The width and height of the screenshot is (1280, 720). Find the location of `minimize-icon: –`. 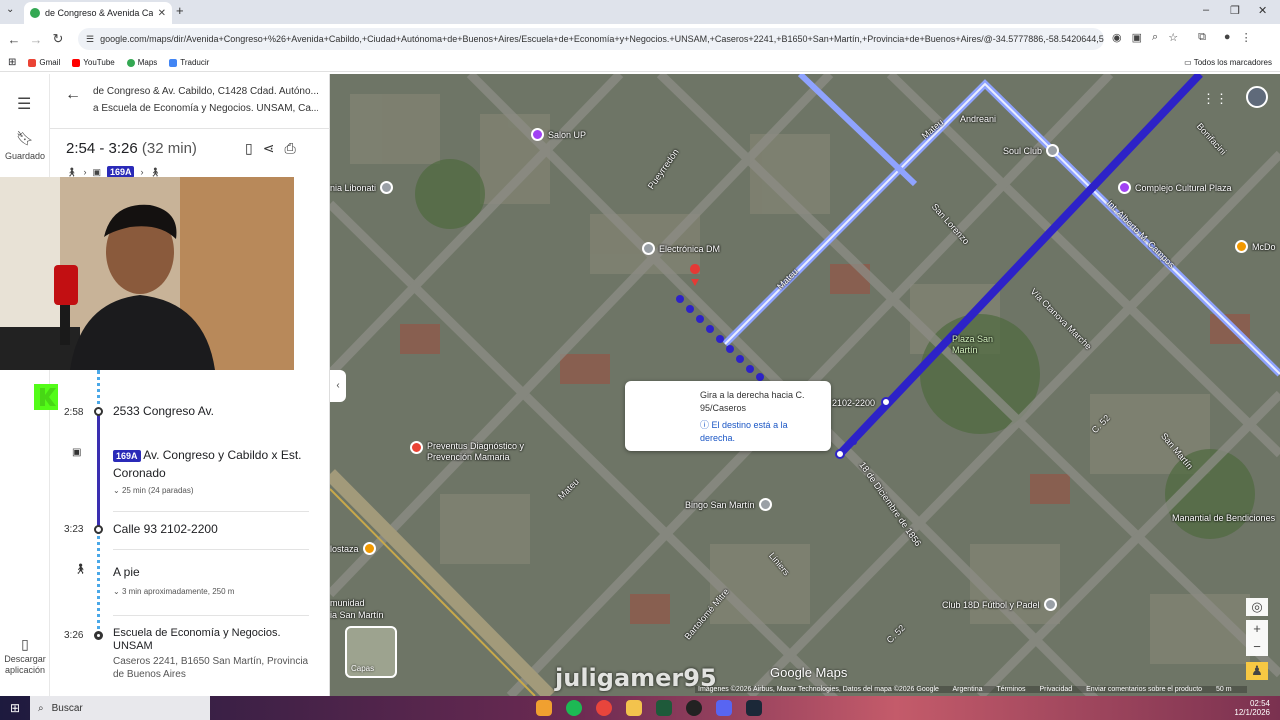

minimize-icon: – is located at coordinates (1206, 10).